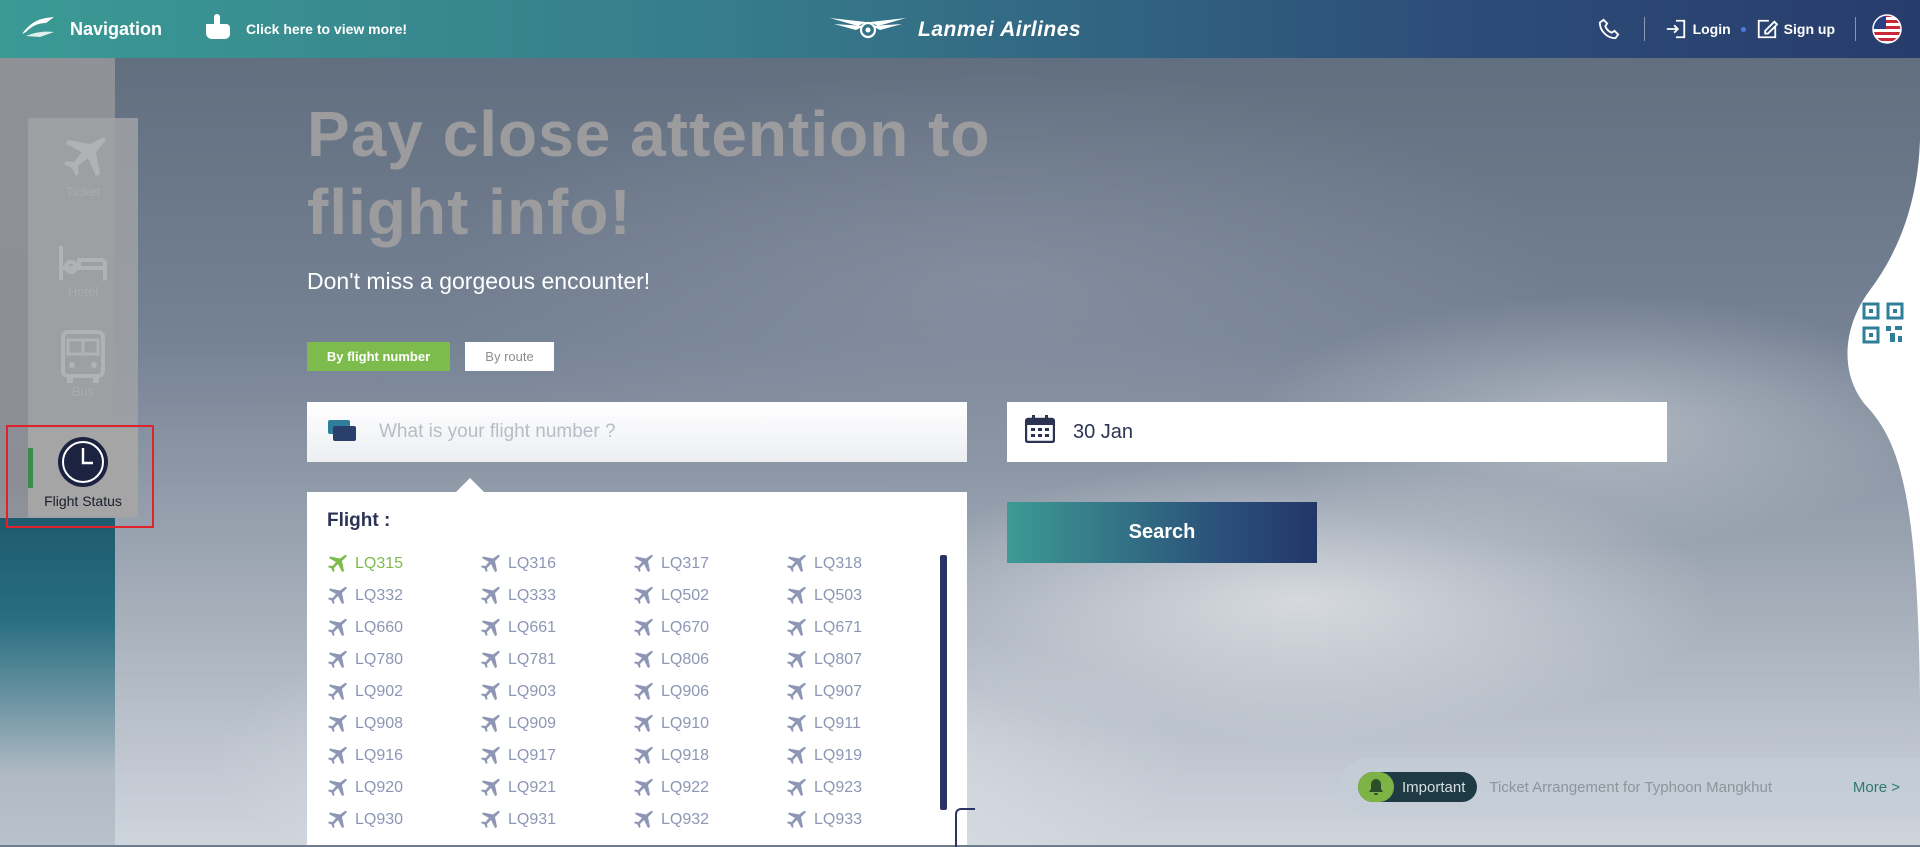 The height and width of the screenshot is (847, 1920). What do you see at coordinates (327, 28) in the screenshot?
I see `view-more-label: Click here to view more!` at bounding box center [327, 28].